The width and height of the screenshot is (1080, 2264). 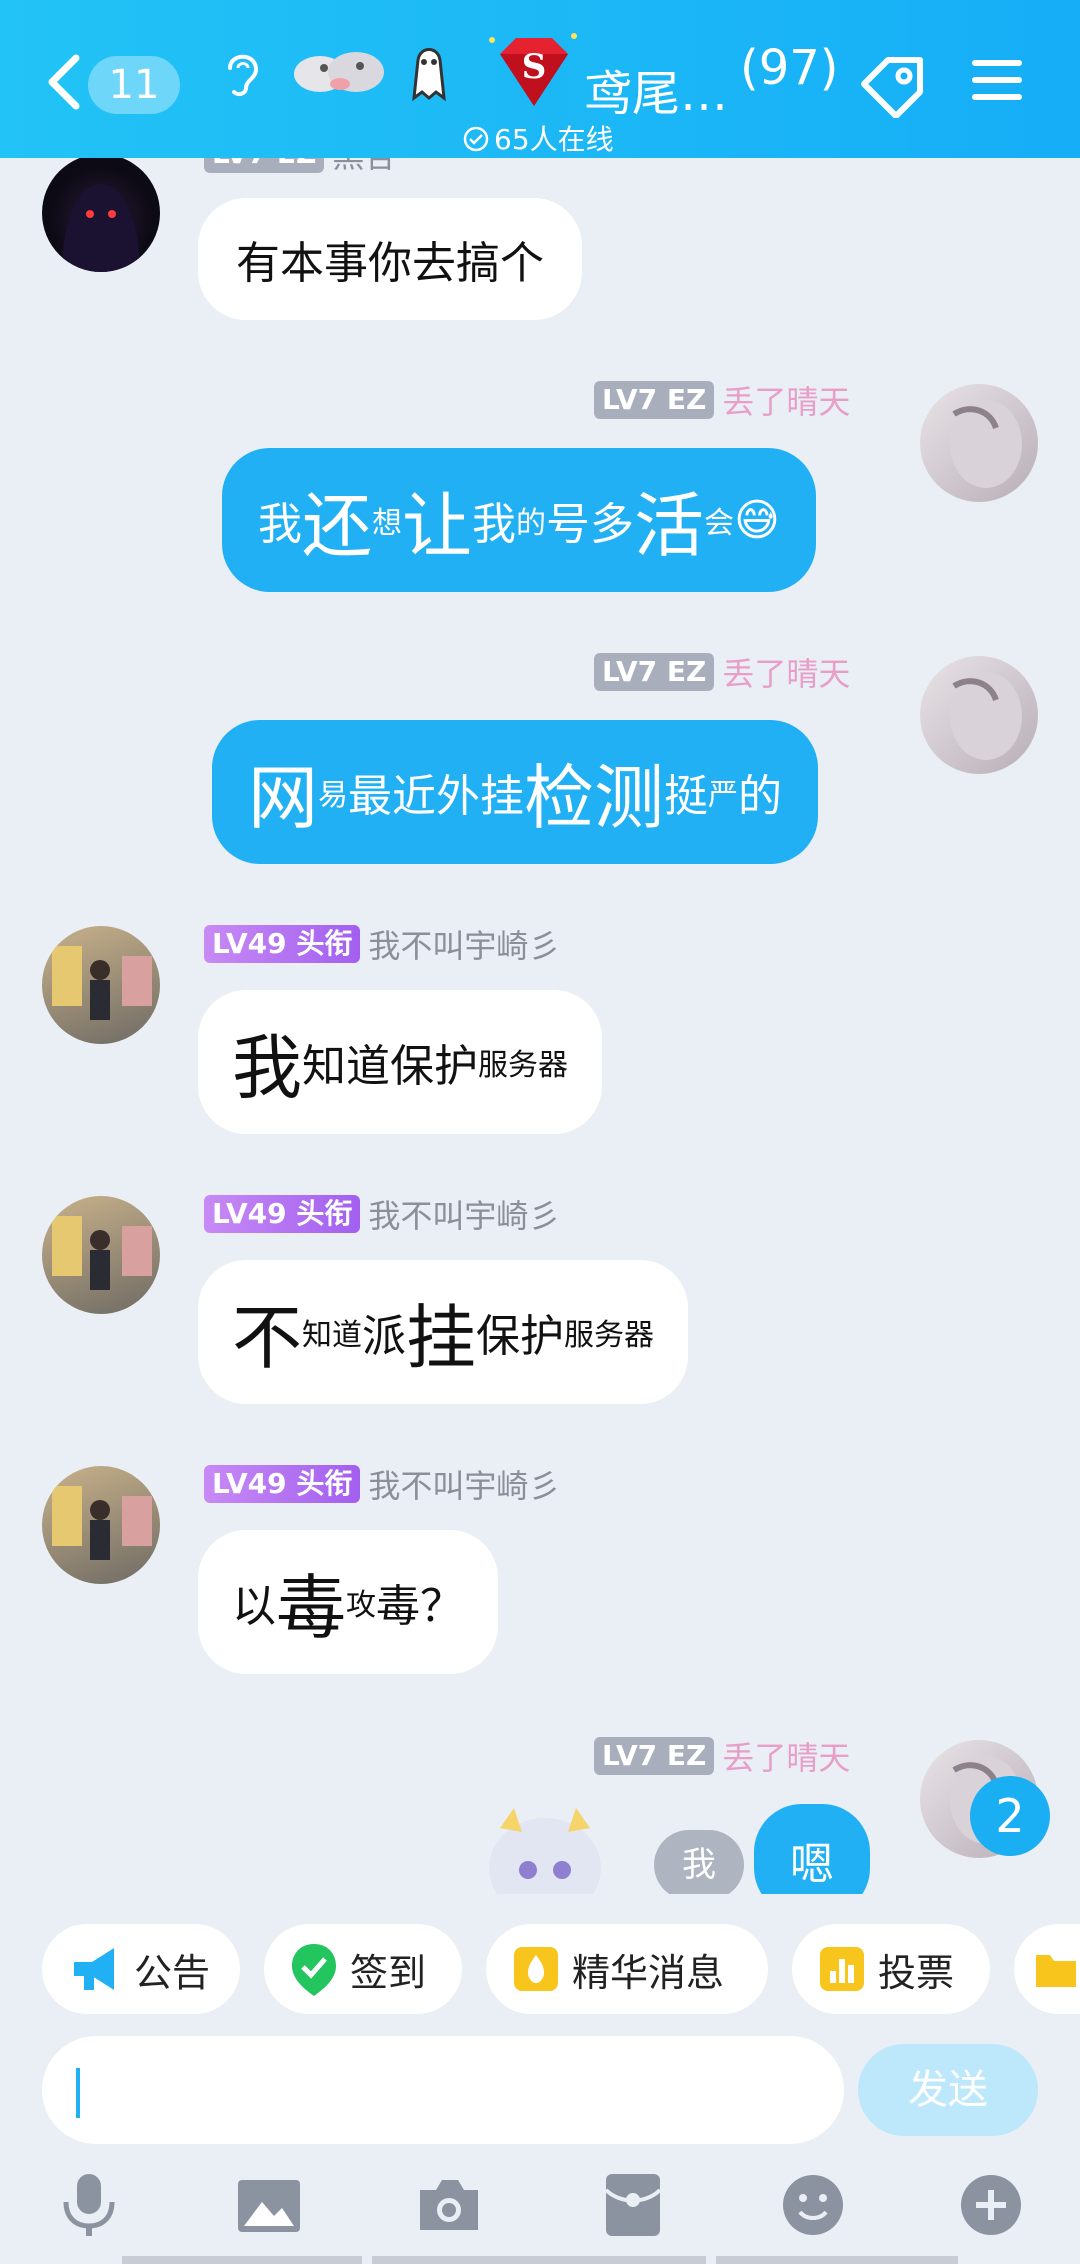 I want to click on message-bubble: 网易最近外挂 检测挺严的, so click(x=515, y=792).